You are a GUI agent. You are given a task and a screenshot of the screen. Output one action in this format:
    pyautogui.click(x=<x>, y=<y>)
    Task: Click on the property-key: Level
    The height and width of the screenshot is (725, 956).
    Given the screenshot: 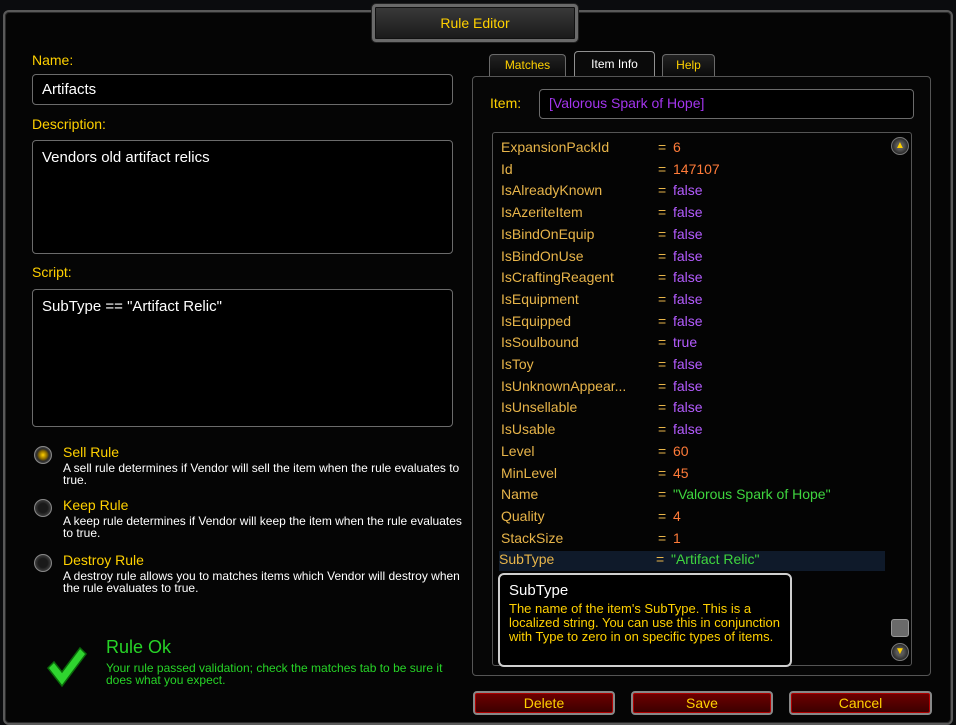 What is the action you would take?
    pyautogui.click(x=518, y=450)
    